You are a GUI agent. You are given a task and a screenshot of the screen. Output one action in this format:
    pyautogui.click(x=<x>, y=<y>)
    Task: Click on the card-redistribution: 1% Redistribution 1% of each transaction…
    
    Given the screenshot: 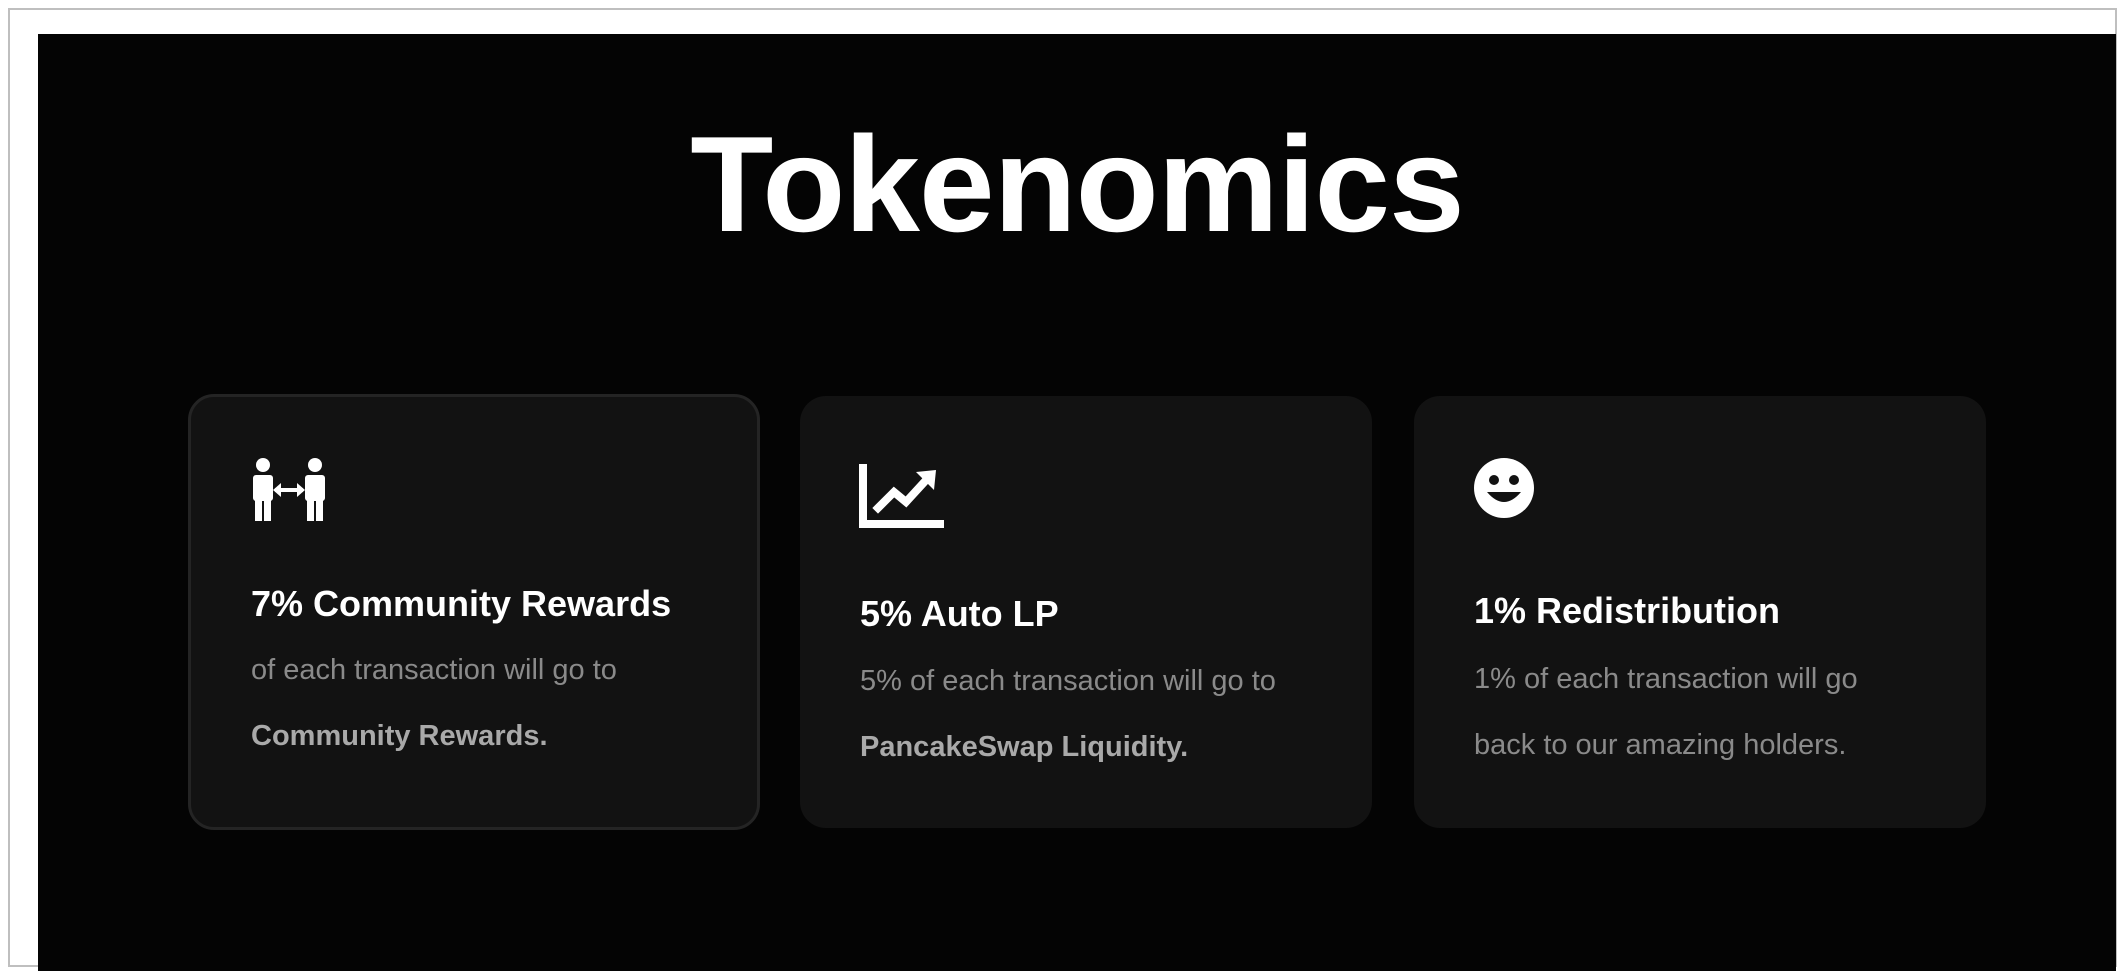 What is the action you would take?
    pyautogui.click(x=1700, y=612)
    